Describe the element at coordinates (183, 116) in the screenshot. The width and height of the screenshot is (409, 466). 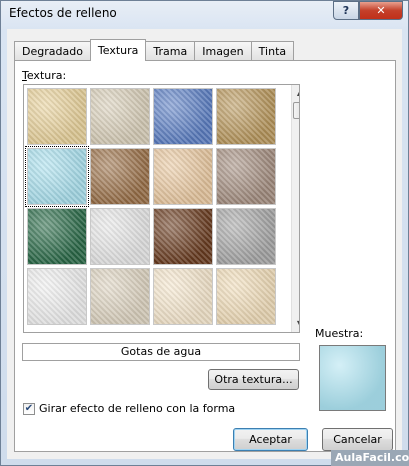
I see `texture-tile-tela-vaquera` at that location.